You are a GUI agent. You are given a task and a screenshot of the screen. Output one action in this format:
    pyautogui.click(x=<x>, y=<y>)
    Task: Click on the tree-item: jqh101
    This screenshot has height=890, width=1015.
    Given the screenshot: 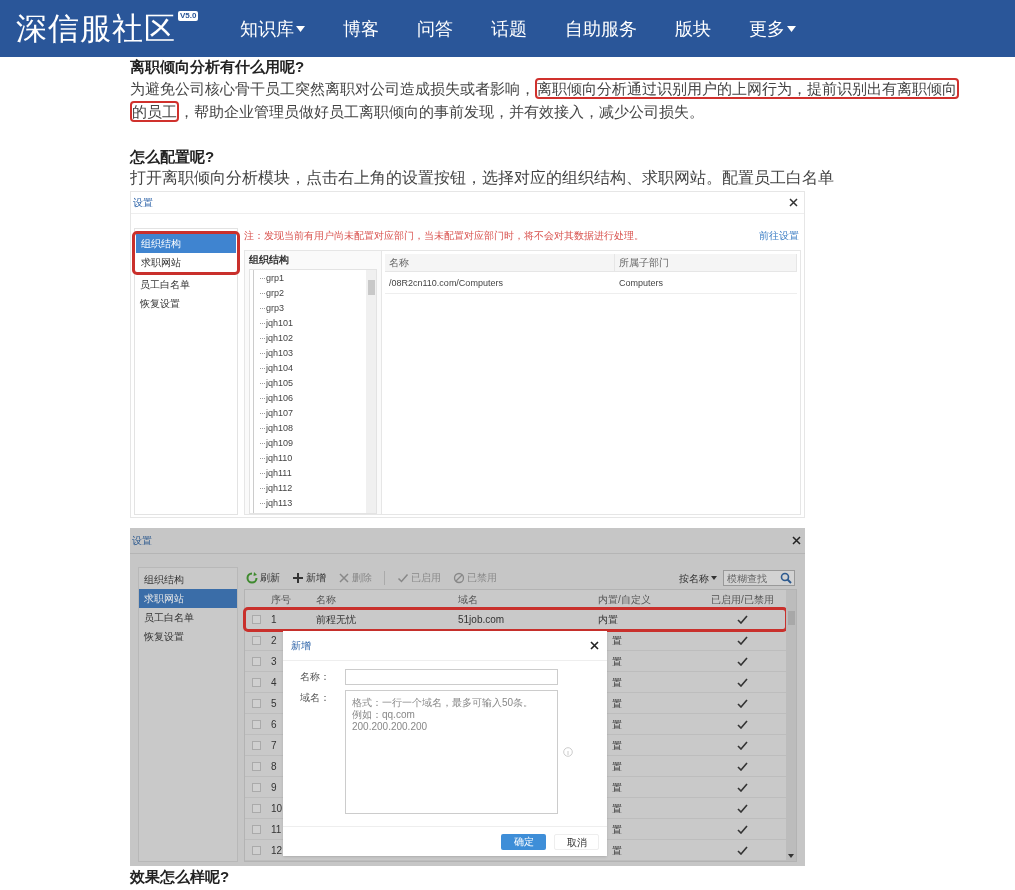 What is the action you would take?
    pyautogui.click(x=280, y=323)
    